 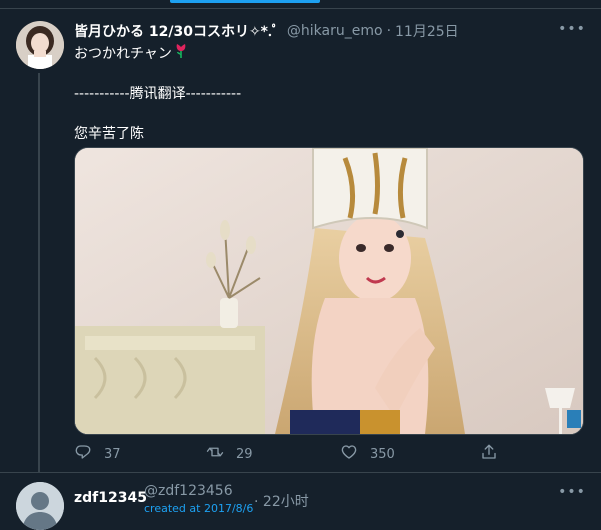 I want to click on tulip-emoji-icon, so click(x=181, y=53).